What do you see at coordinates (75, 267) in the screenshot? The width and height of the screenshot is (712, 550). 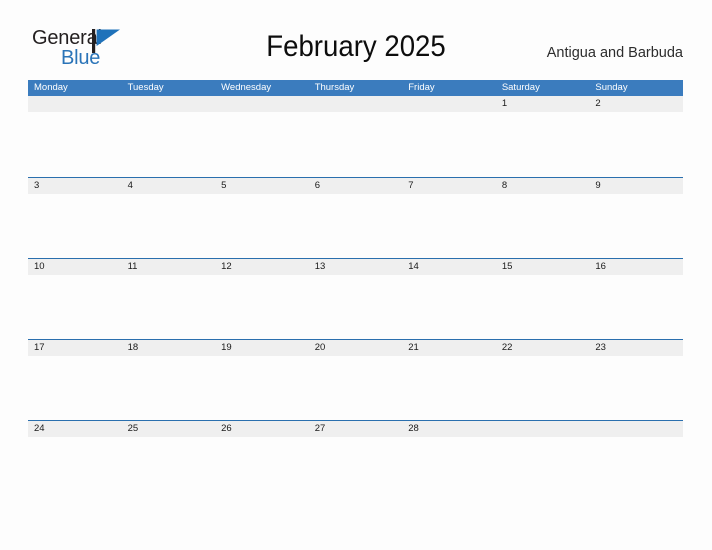 I see `day-number: 10` at bounding box center [75, 267].